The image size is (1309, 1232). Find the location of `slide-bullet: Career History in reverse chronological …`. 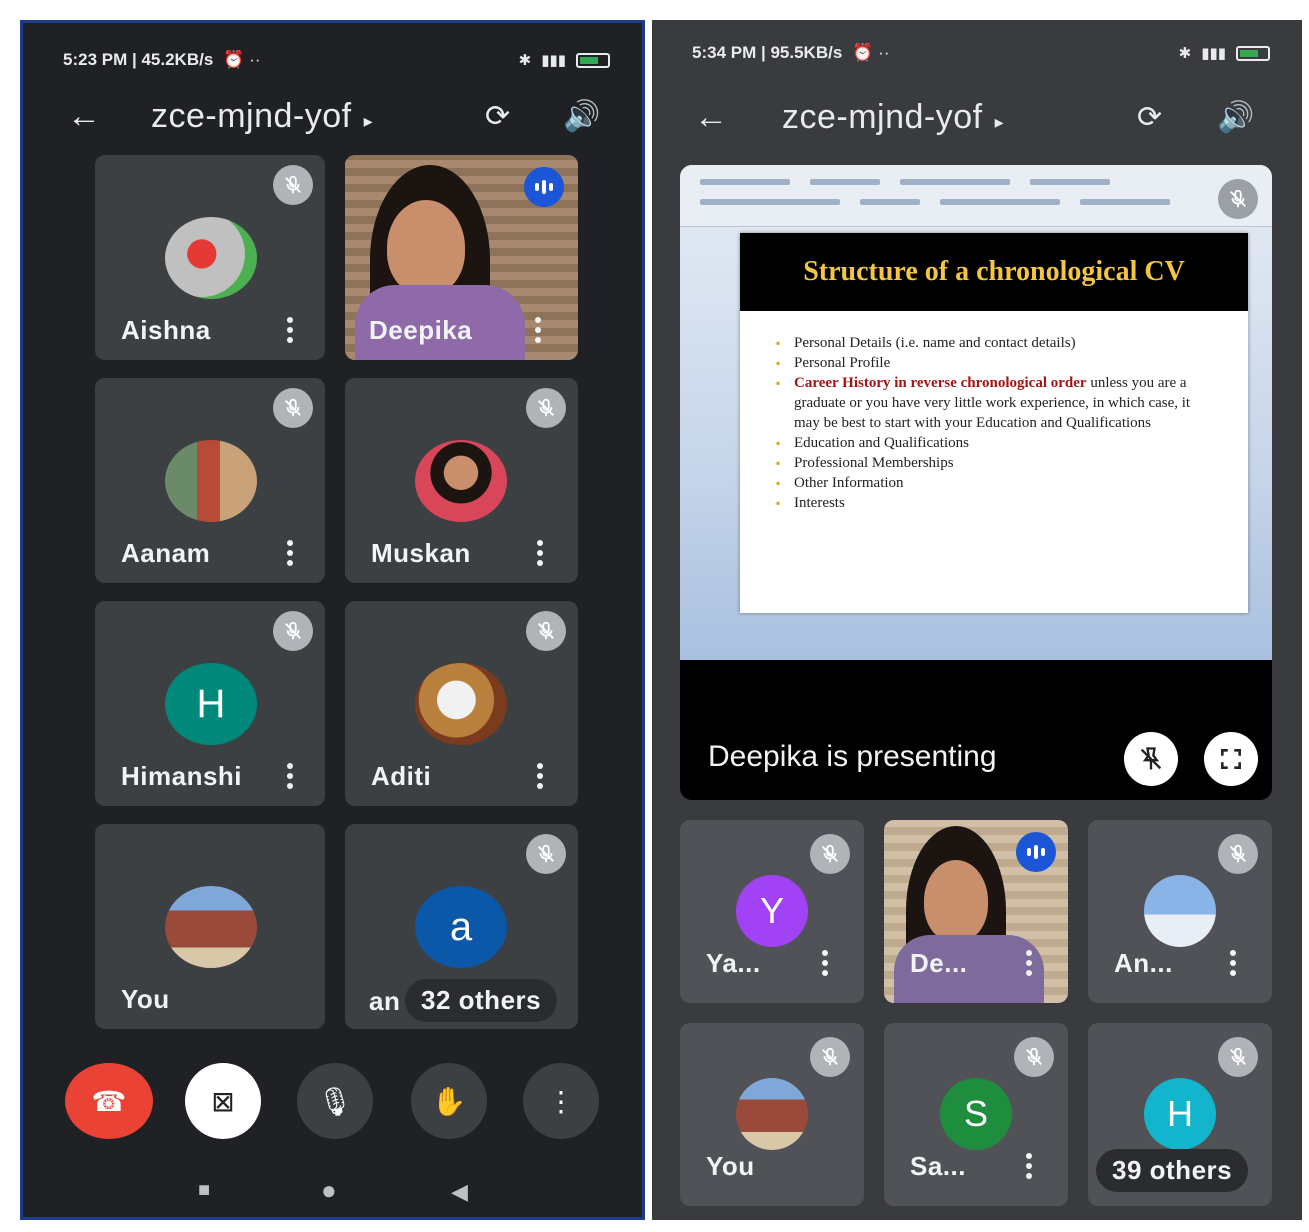

slide-bullet: Career History in reverse chronological … is located at coordinates (992, 403).